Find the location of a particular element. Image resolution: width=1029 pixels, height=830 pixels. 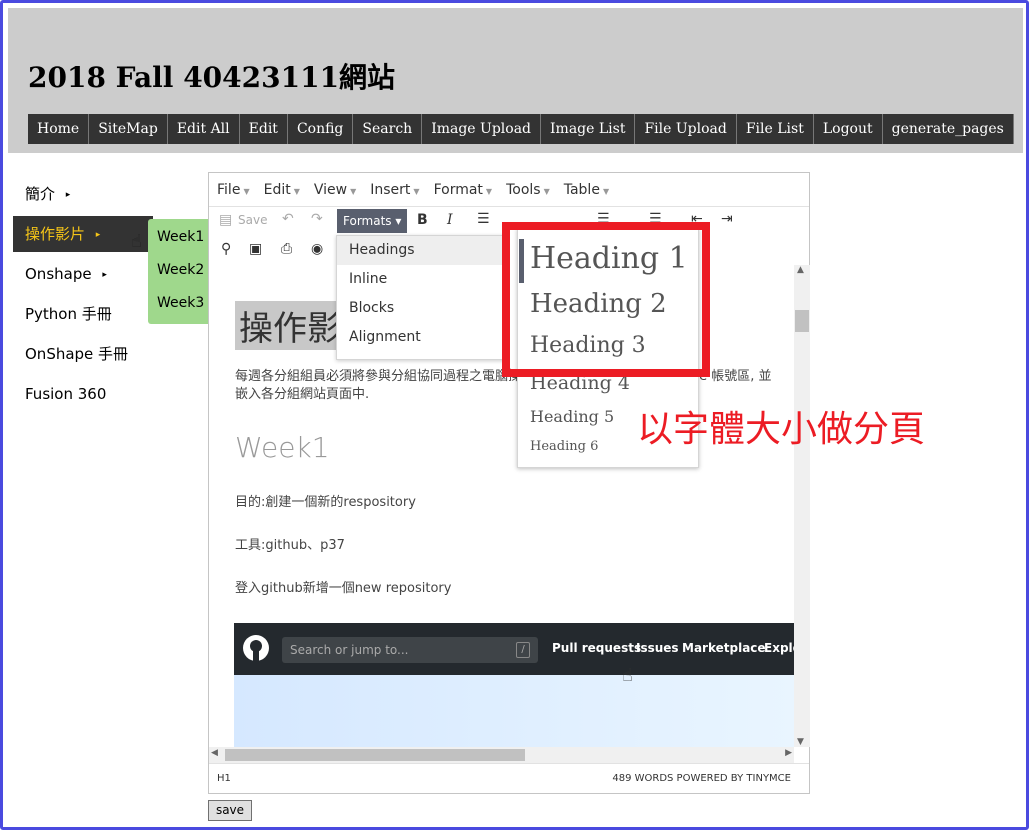

link-icon: ⚲ is located at coordinates (226, 249).